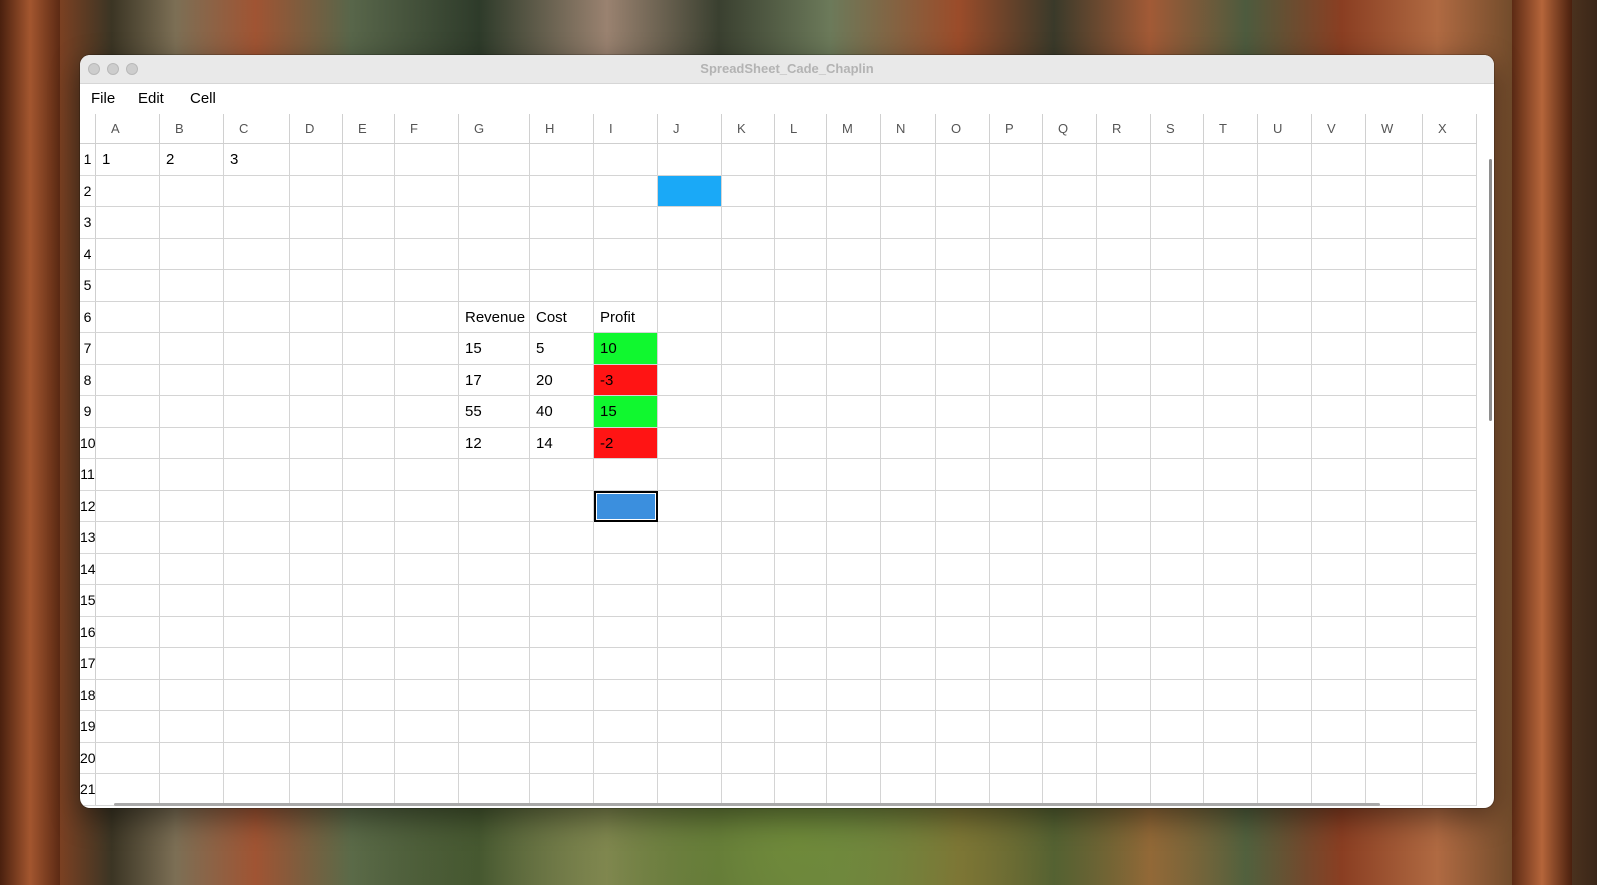 The height and width of the screenshot is (885, 1597). I want to click on cell-h13, so click(562, 538).